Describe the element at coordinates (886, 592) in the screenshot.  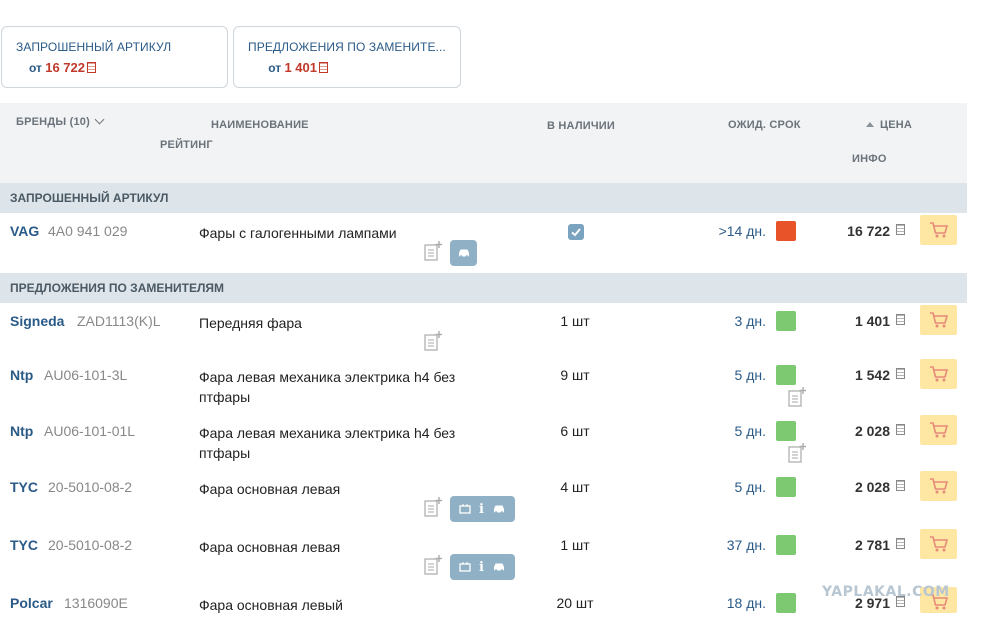
I see `watermark: YAPLAKAL.COM` at that location.